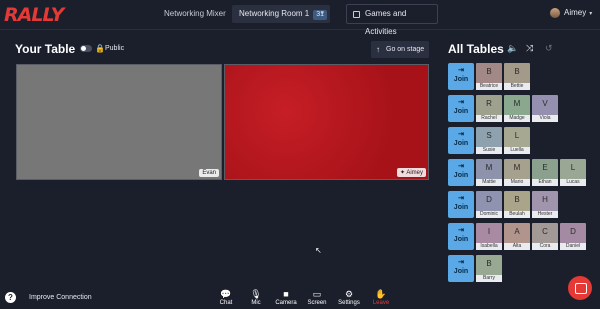 This screenshot has width=600, height=309. Describe the element at coordinates (209, 173) in the screenshot. I see `video-name-label: Evan` at that location.